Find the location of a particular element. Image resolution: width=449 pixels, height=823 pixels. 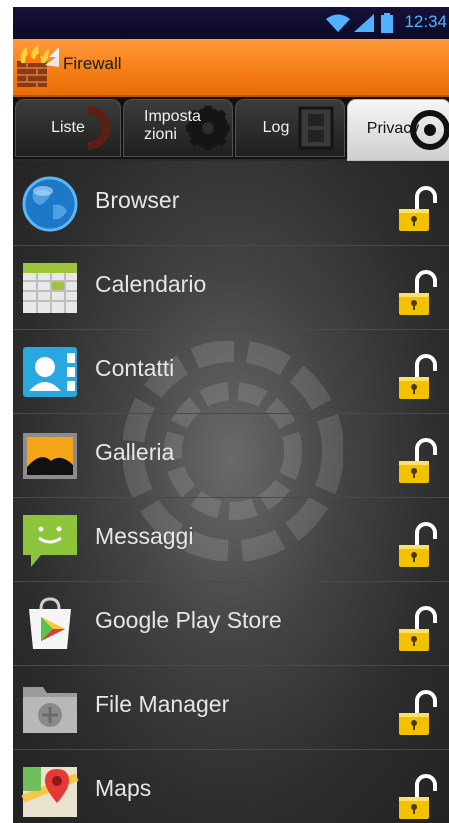

tab-log: Log is located at coordinates (290, 128).